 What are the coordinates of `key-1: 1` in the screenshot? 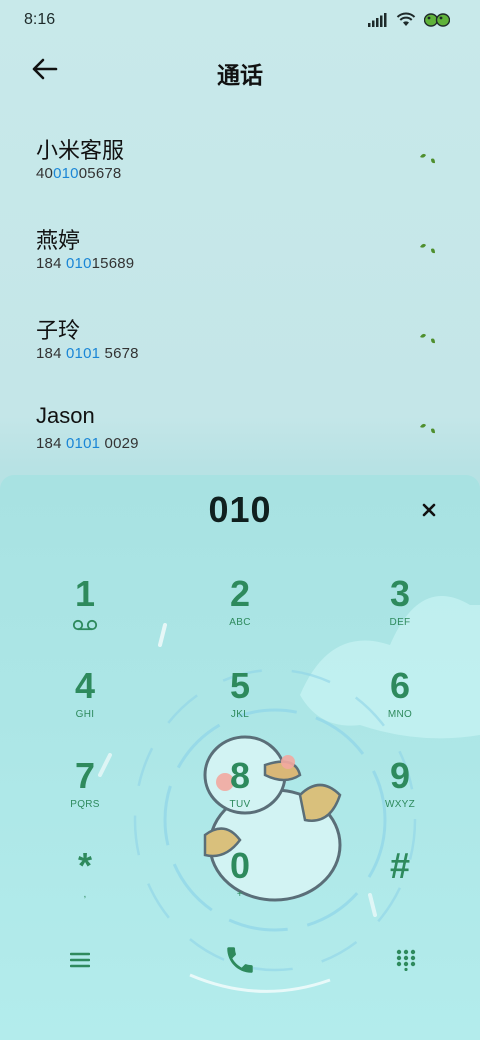 It's located at (85, 611).